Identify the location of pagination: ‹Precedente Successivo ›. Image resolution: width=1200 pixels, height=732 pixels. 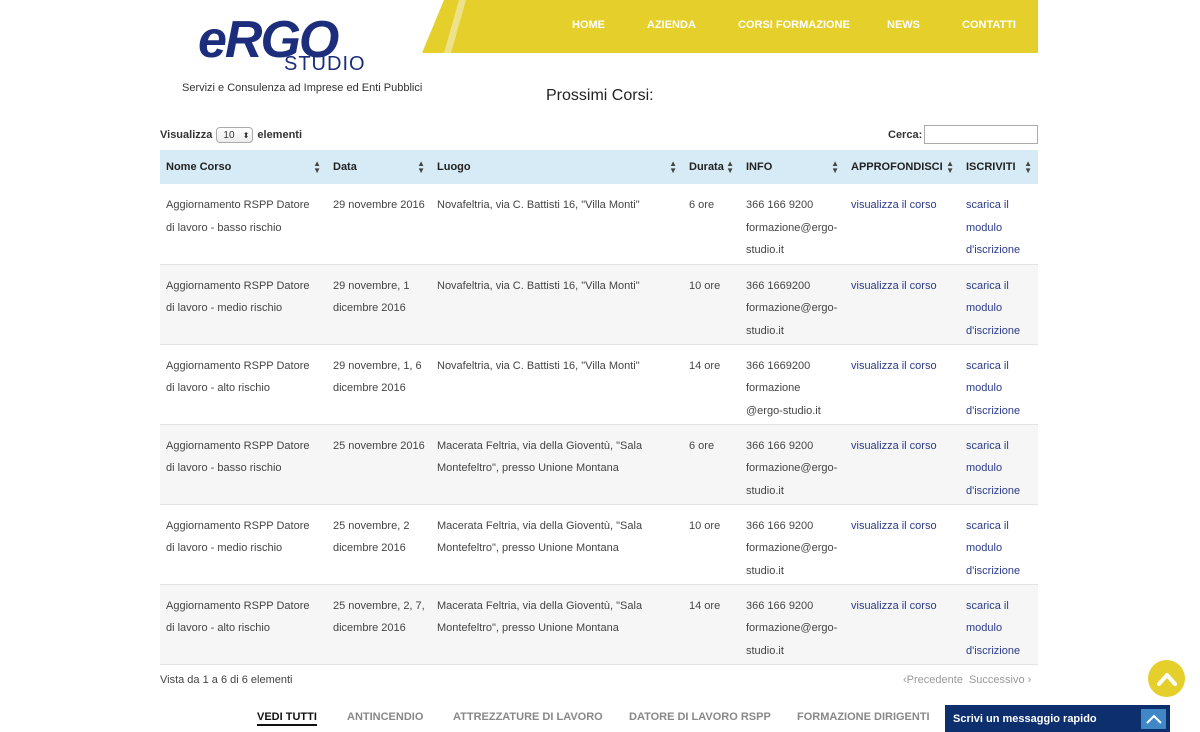
(967, 680).